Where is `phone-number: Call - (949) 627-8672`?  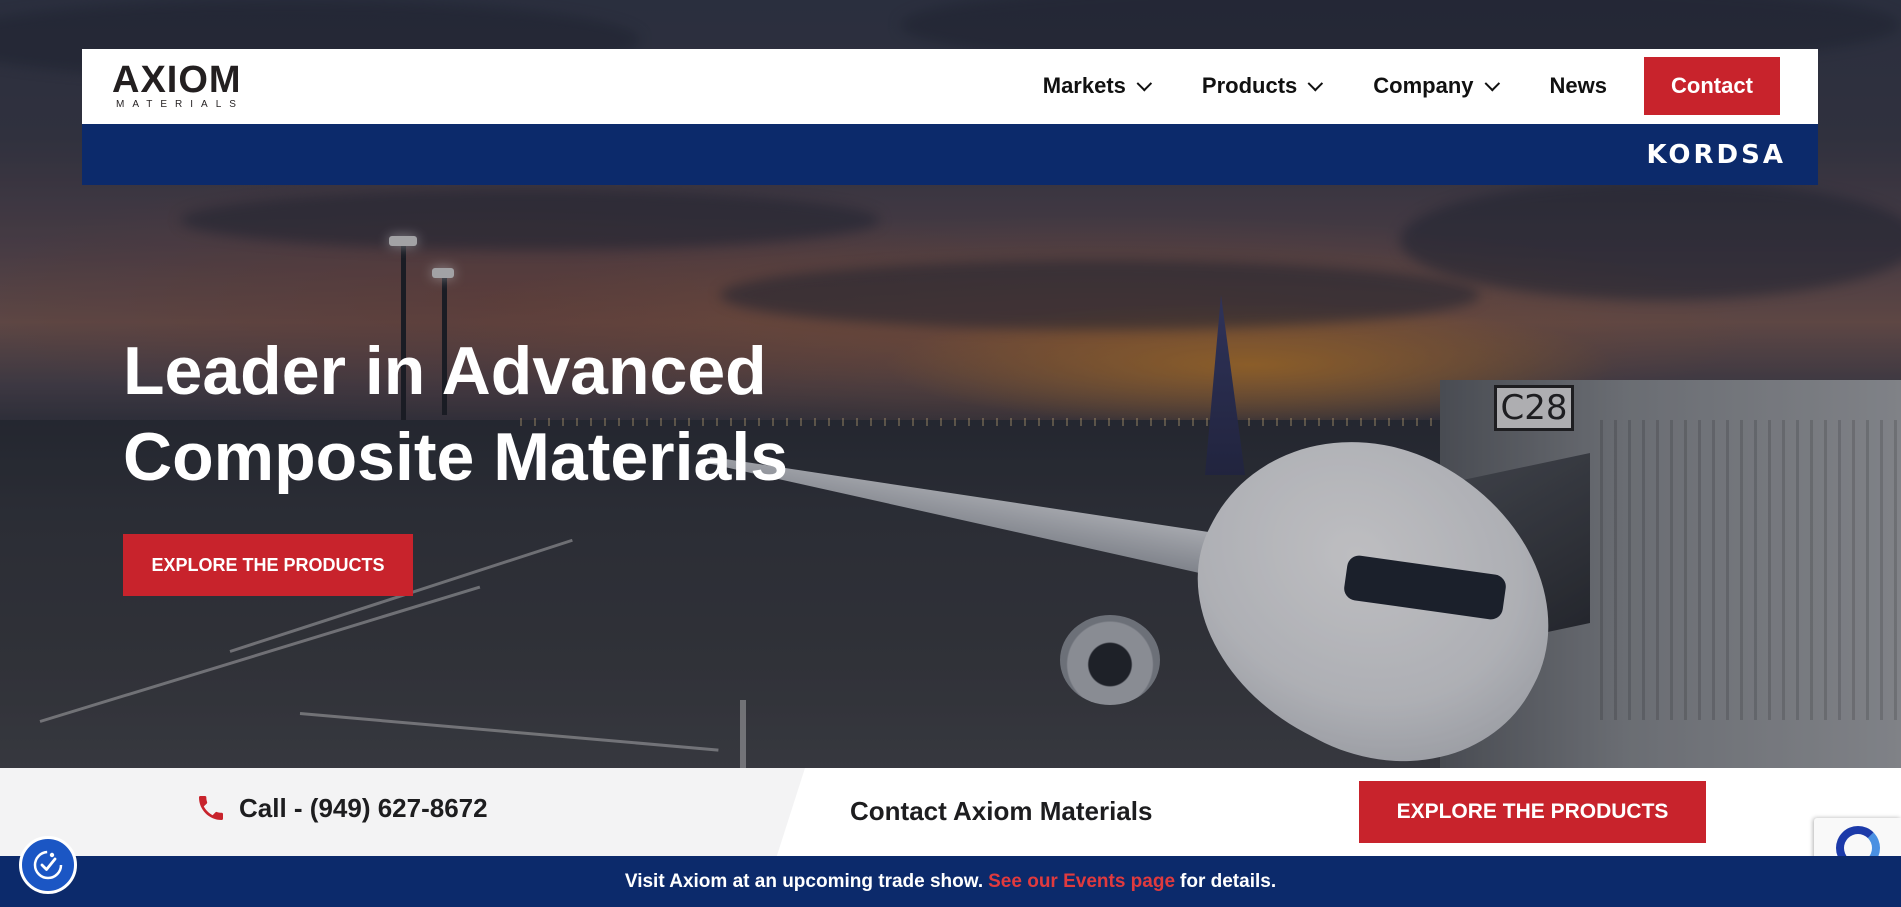
phone-number: Call - (949) 627-8672 is located at coordinates (363, 807).